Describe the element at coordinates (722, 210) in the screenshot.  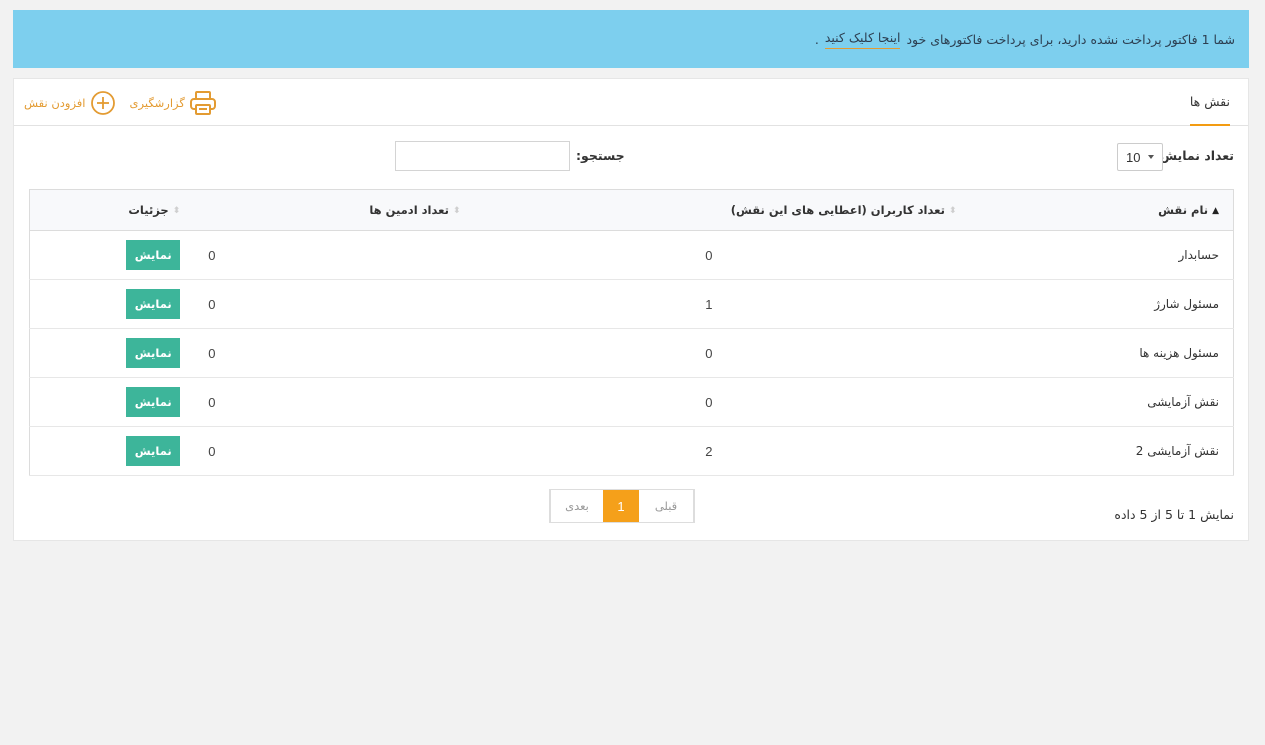
I see `column-user-count: ⬍تعداد کاربران (اعطایی های این نقش)` at that location.